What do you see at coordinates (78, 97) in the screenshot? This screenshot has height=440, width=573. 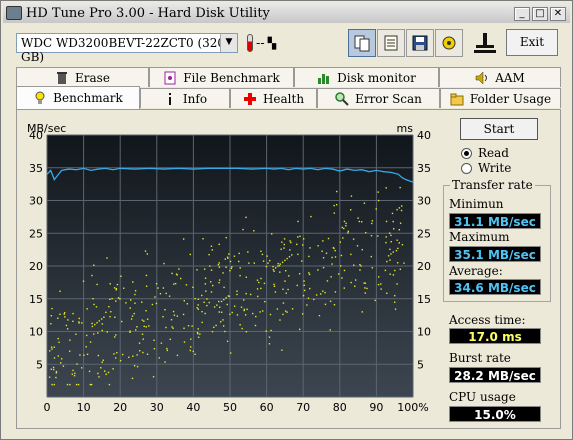 I see `tab-benchmark: Benchmark` at bounding box center [78, 97].